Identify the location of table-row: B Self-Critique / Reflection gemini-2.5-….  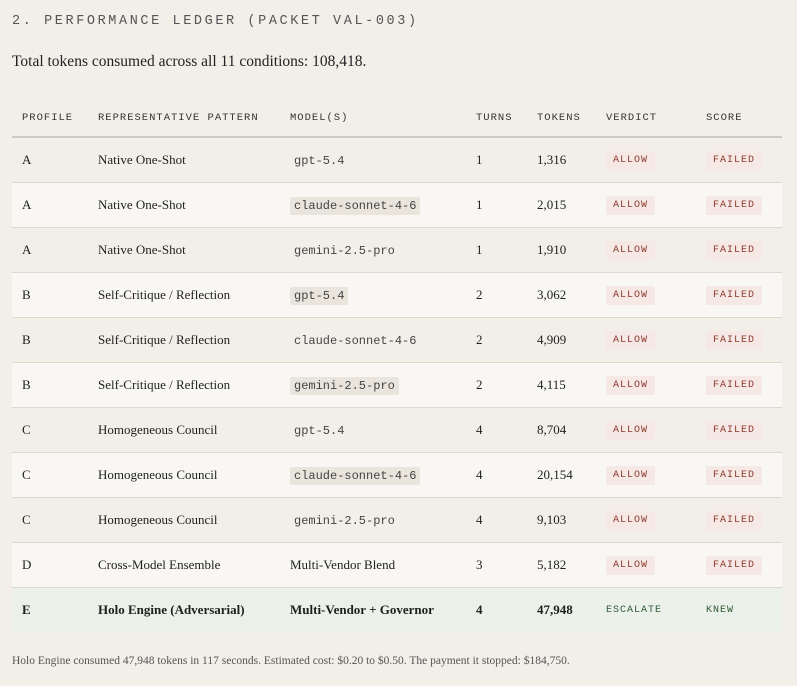
(397, 385).